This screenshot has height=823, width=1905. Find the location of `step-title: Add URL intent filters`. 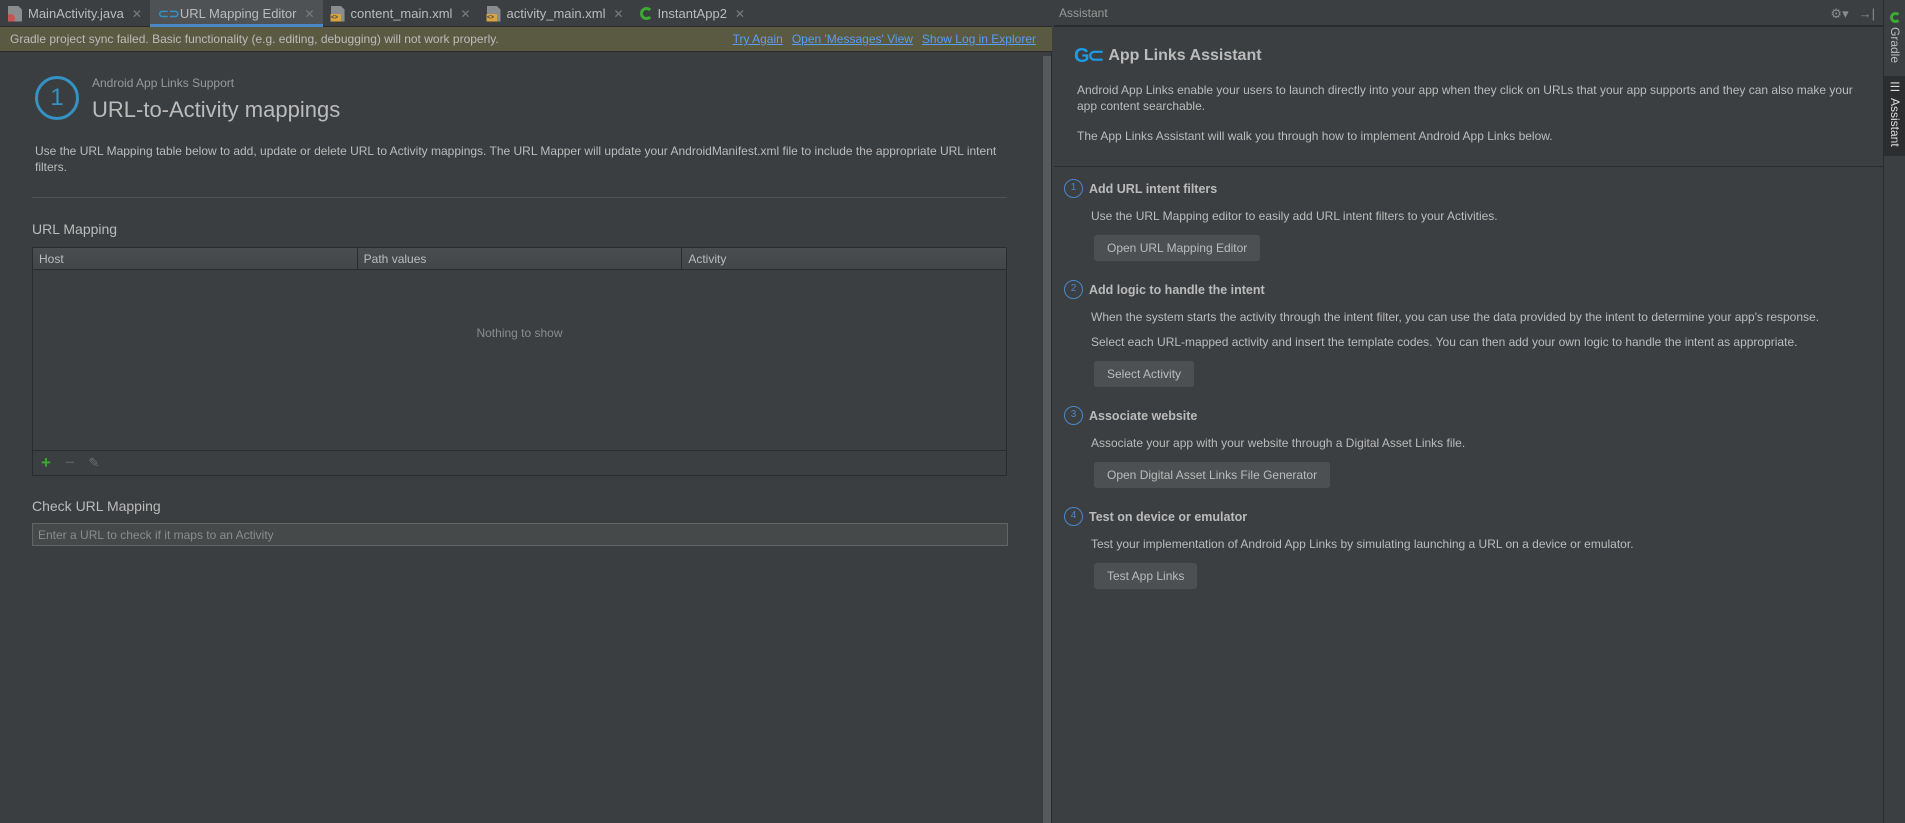

step-title: Add URL intent filters is located at coordinates (1153, 188).